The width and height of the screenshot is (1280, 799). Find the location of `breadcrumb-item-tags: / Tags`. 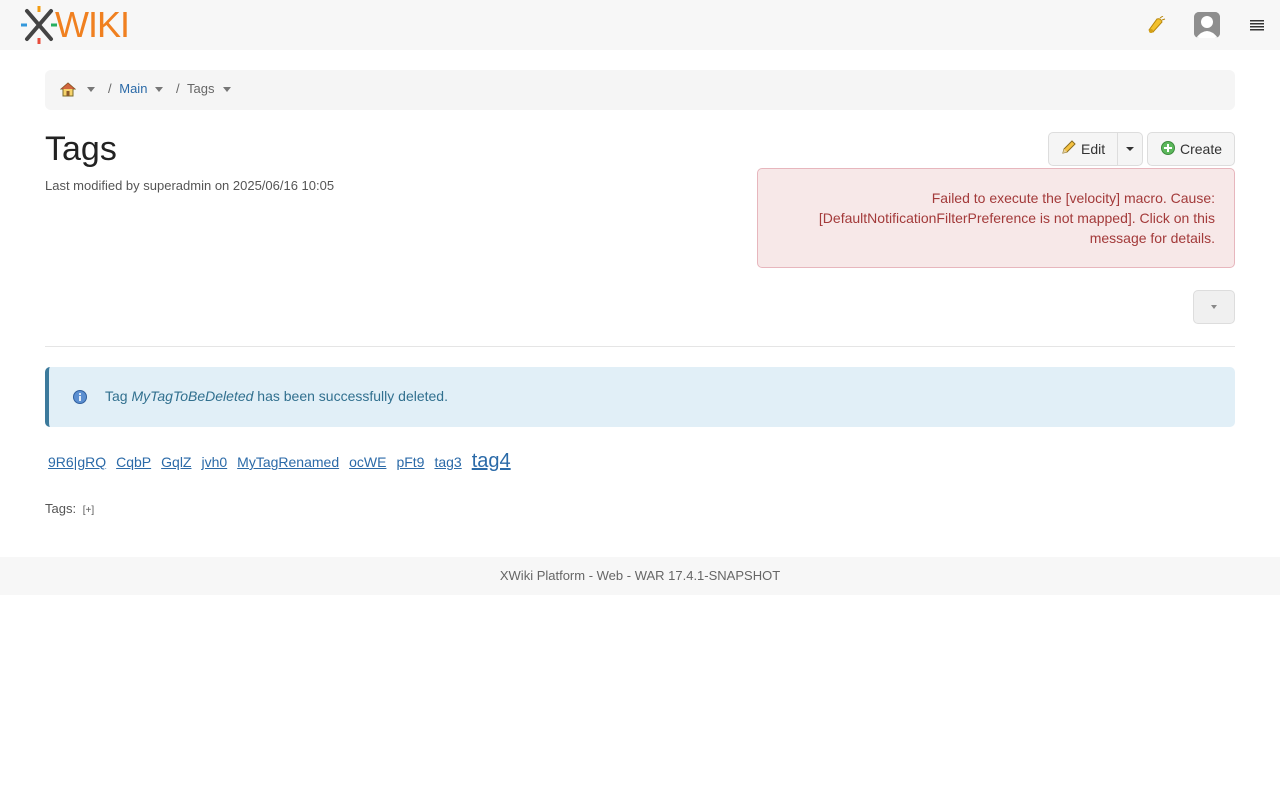

breadcrumb-item-tags: / Tags is located at coordinates (195, 90).